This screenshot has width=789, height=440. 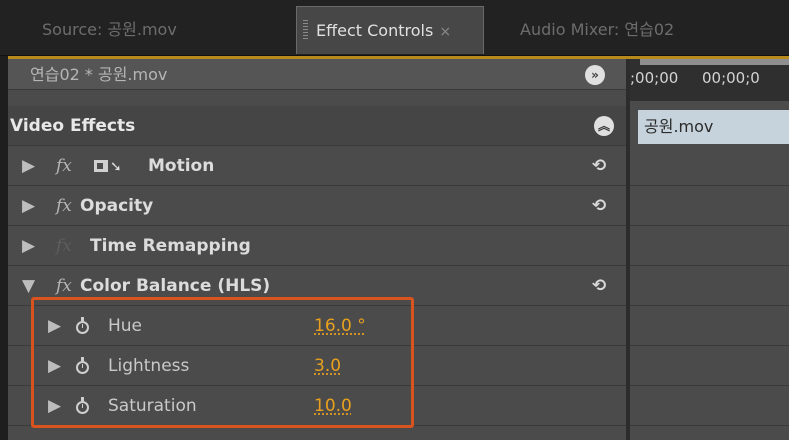 What do you see at coordinates (317, 206) in the screenshot?
I see `effect-row-opacity: ▶ fx Opacity ⟲` at bounding box center [317, 206].